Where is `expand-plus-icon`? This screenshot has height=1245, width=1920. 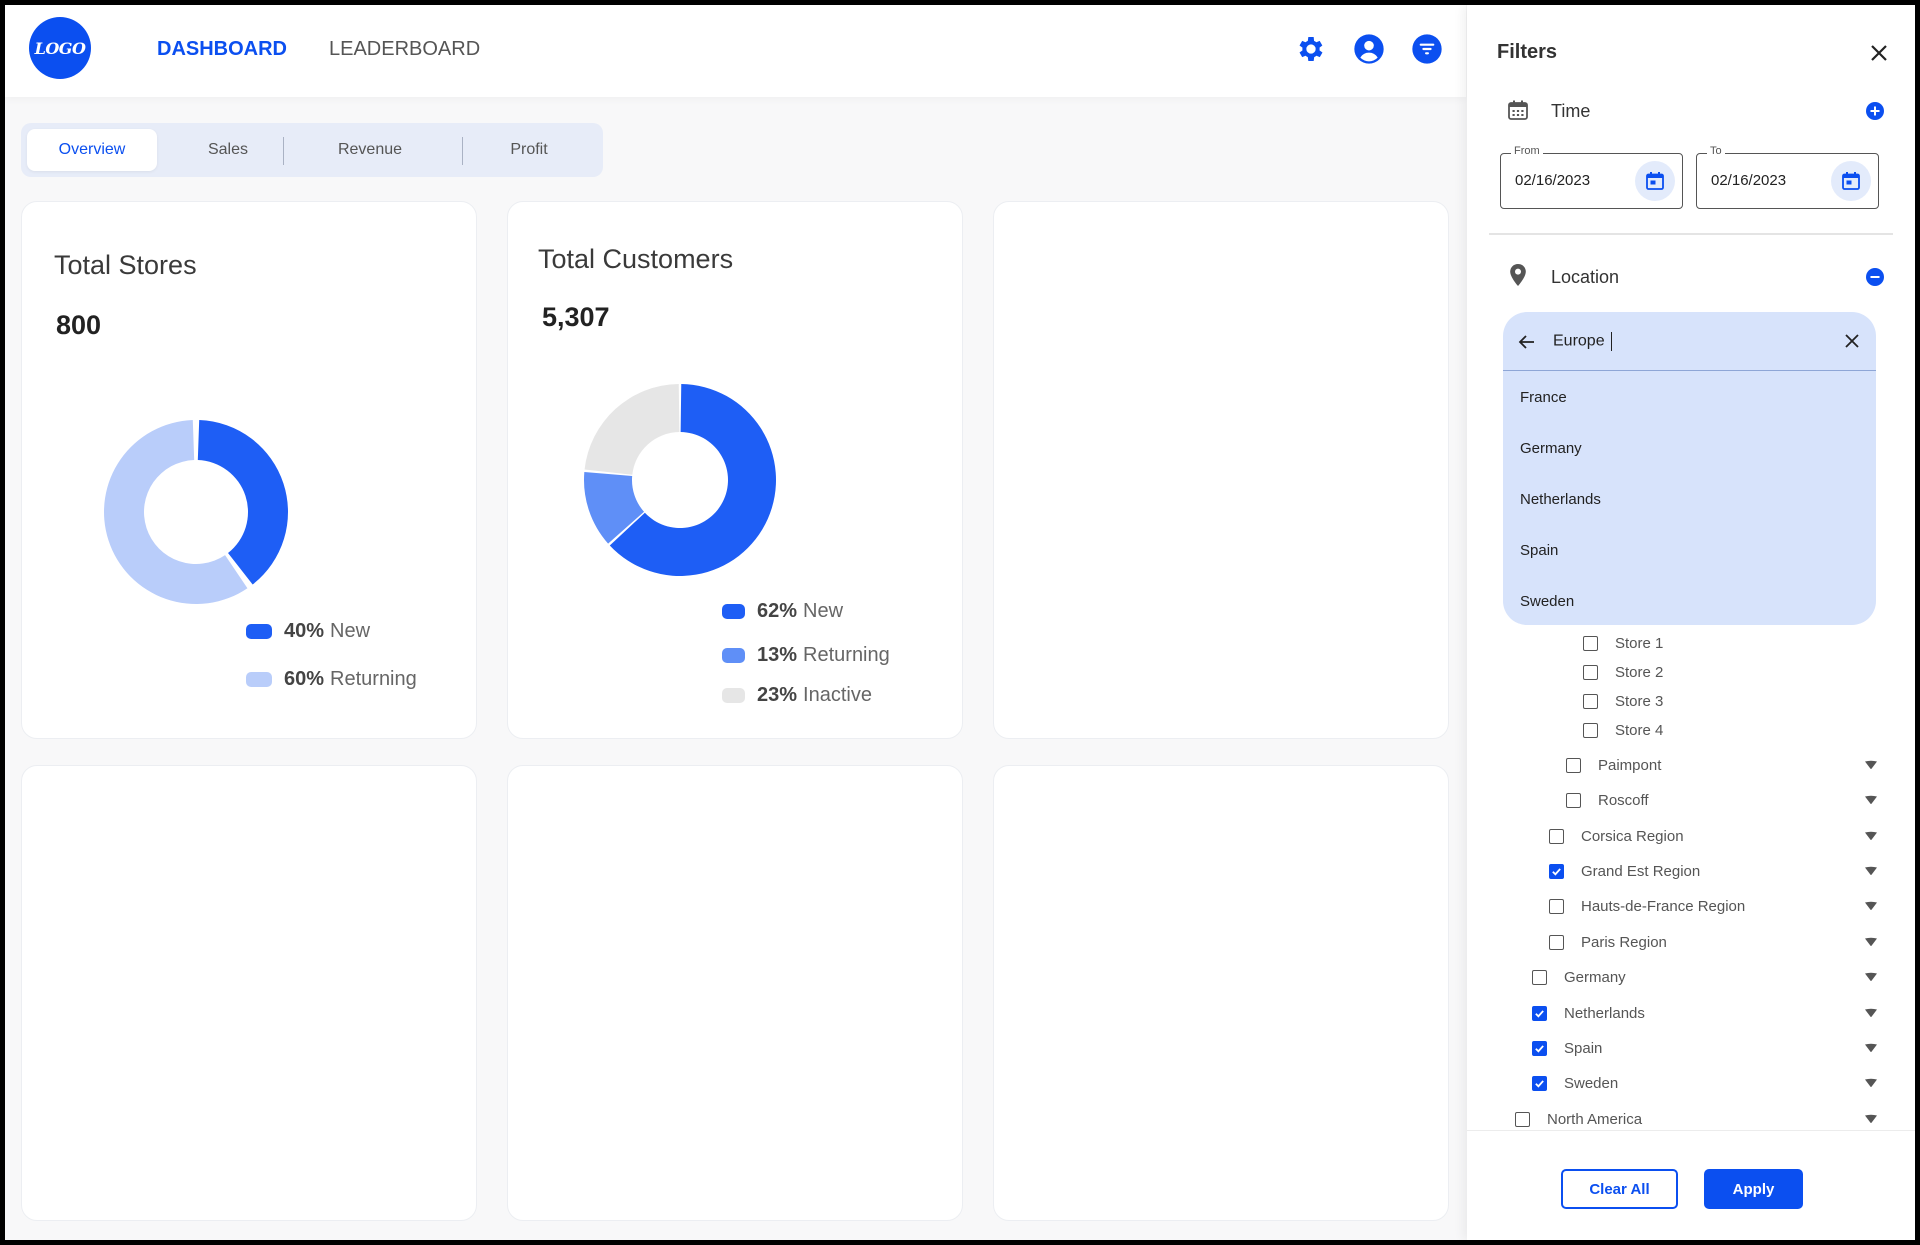
expand-plus-icon is located at coordinates (1875, 113).